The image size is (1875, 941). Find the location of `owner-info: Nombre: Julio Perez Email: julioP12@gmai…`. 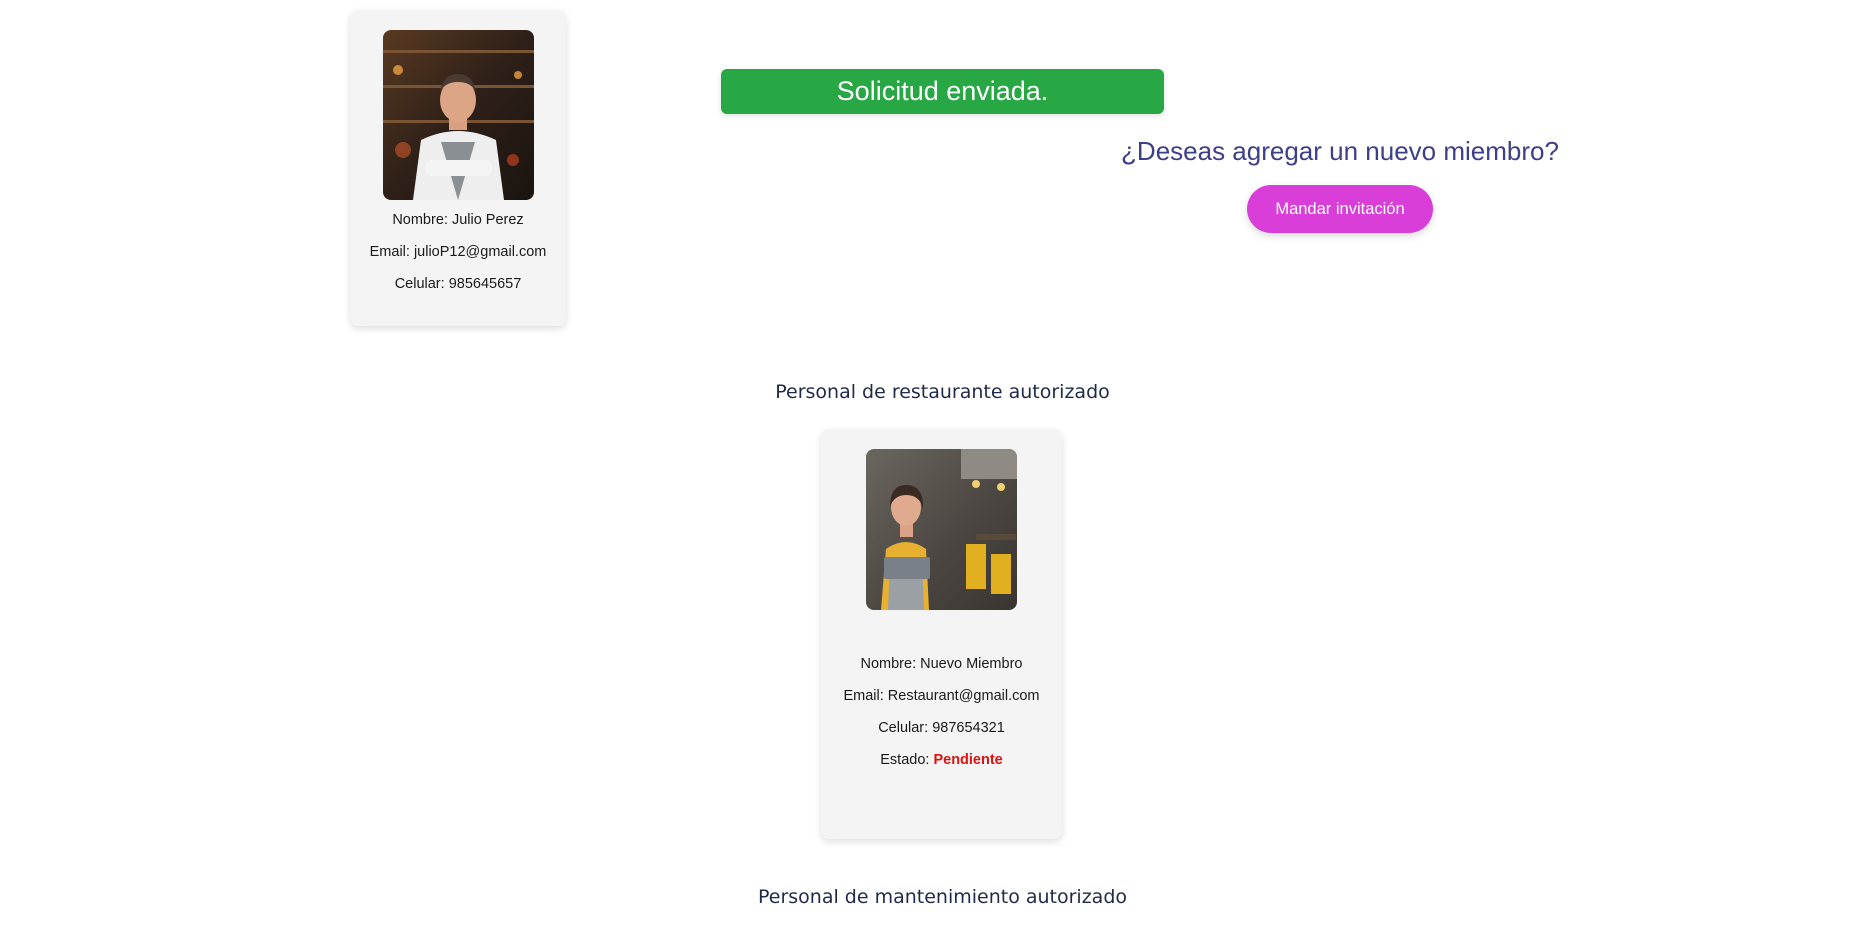

owner-info: Nombre: Julio Perez Email: julioP12@gmai… is located at coordinates (458, 252).